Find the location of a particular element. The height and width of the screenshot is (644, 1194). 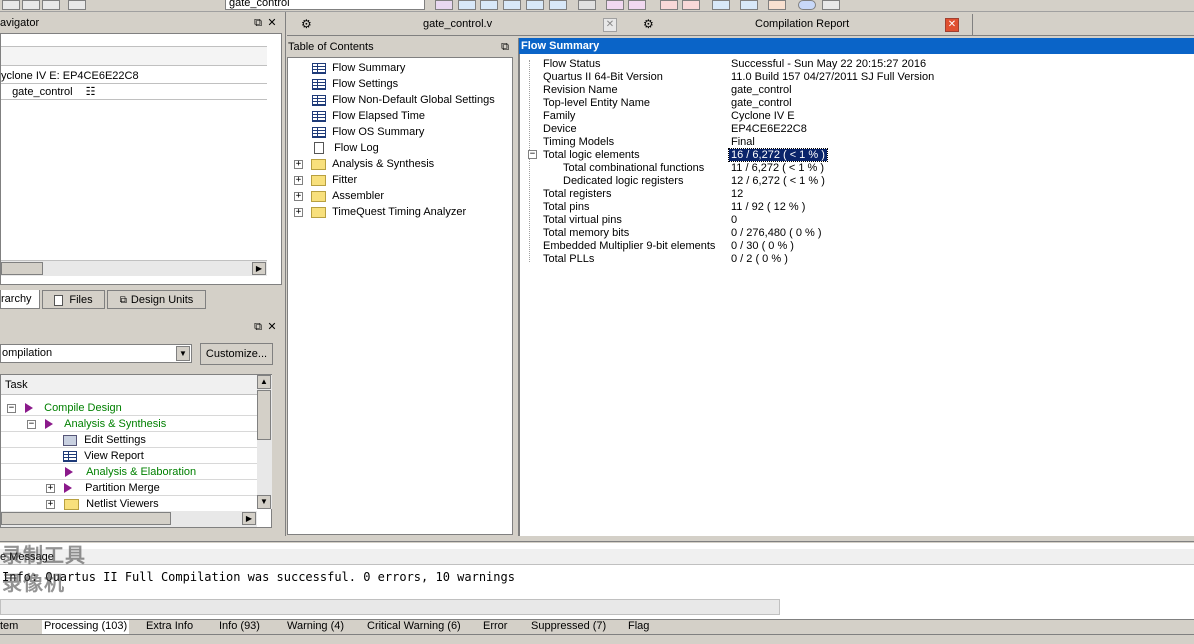

toc-item: Flow Summary is located at coordinates (358, 68).